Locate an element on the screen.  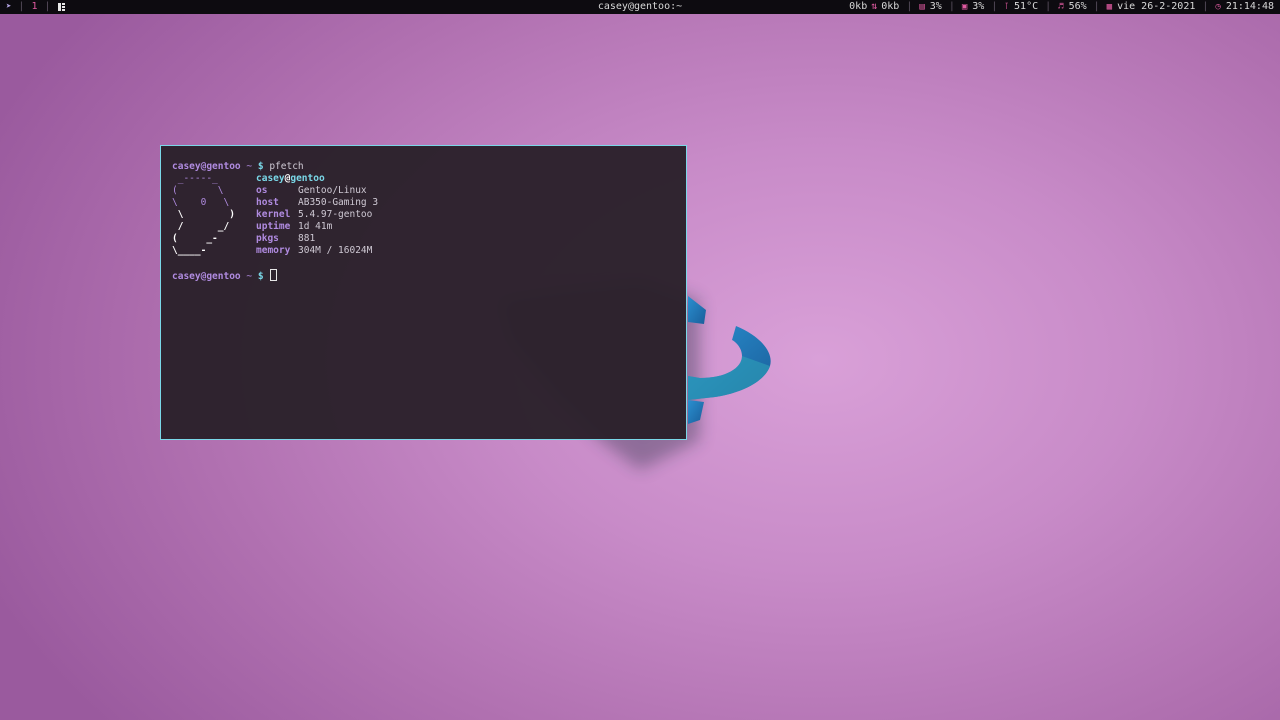
info-label: pkgs is located at coordinates (267, 238).